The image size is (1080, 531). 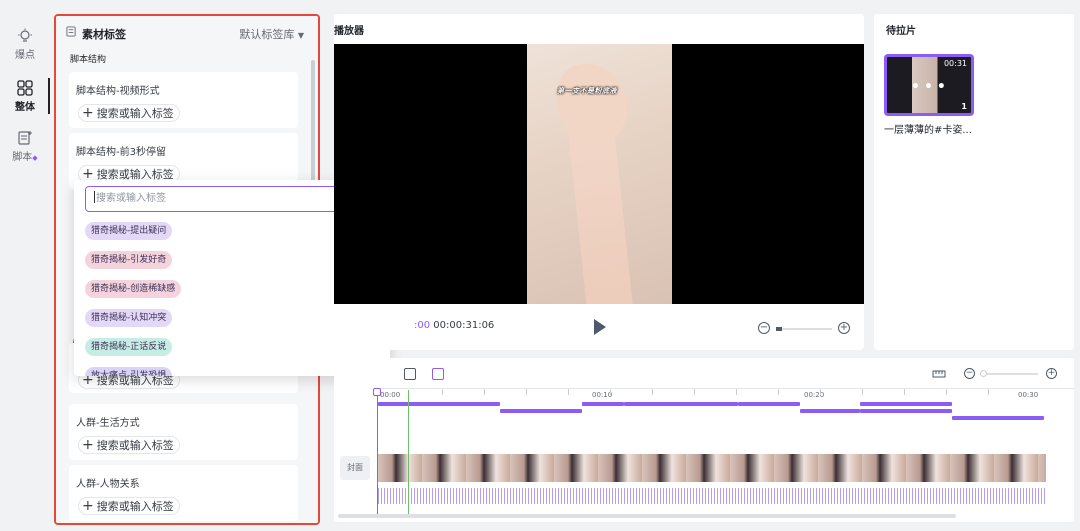 I want to click on timeline-scrollbar, so click(x=647, y=516).